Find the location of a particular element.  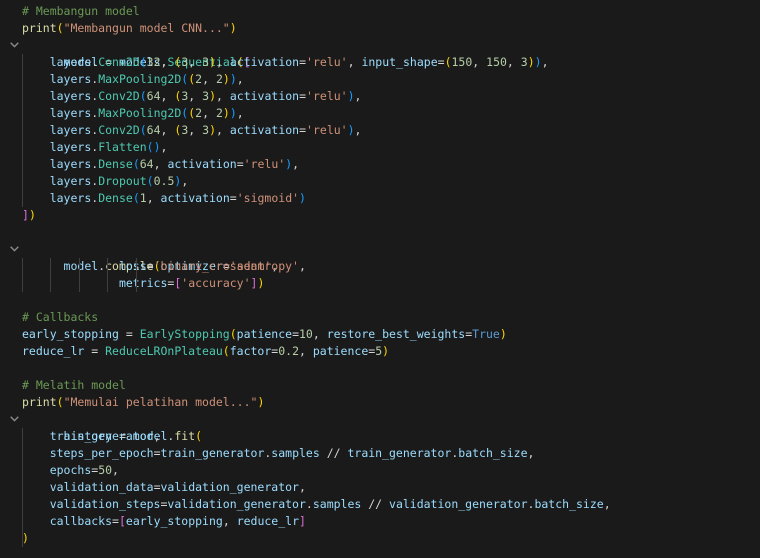

code-line: layers.Dense(1, activation='sigmoid') is located at coordinates (380, 198).